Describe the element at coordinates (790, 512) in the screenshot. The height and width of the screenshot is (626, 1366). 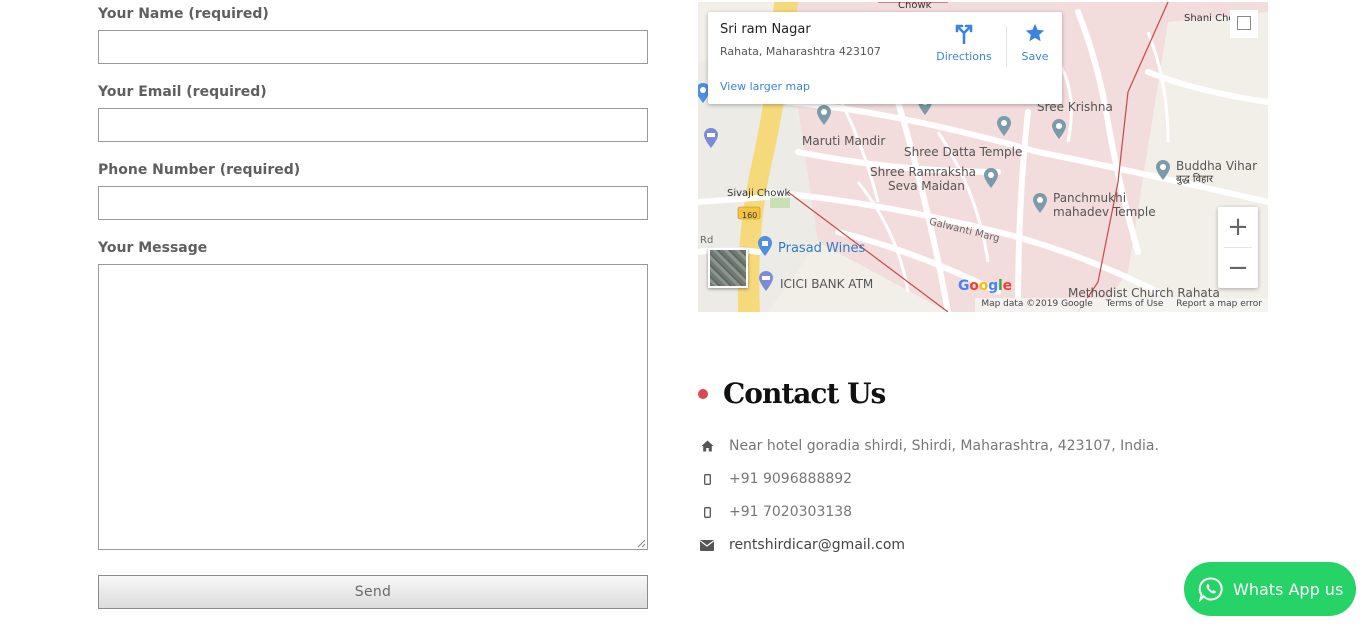
I see `contact-phone-2: +91 7020303138` at that location.